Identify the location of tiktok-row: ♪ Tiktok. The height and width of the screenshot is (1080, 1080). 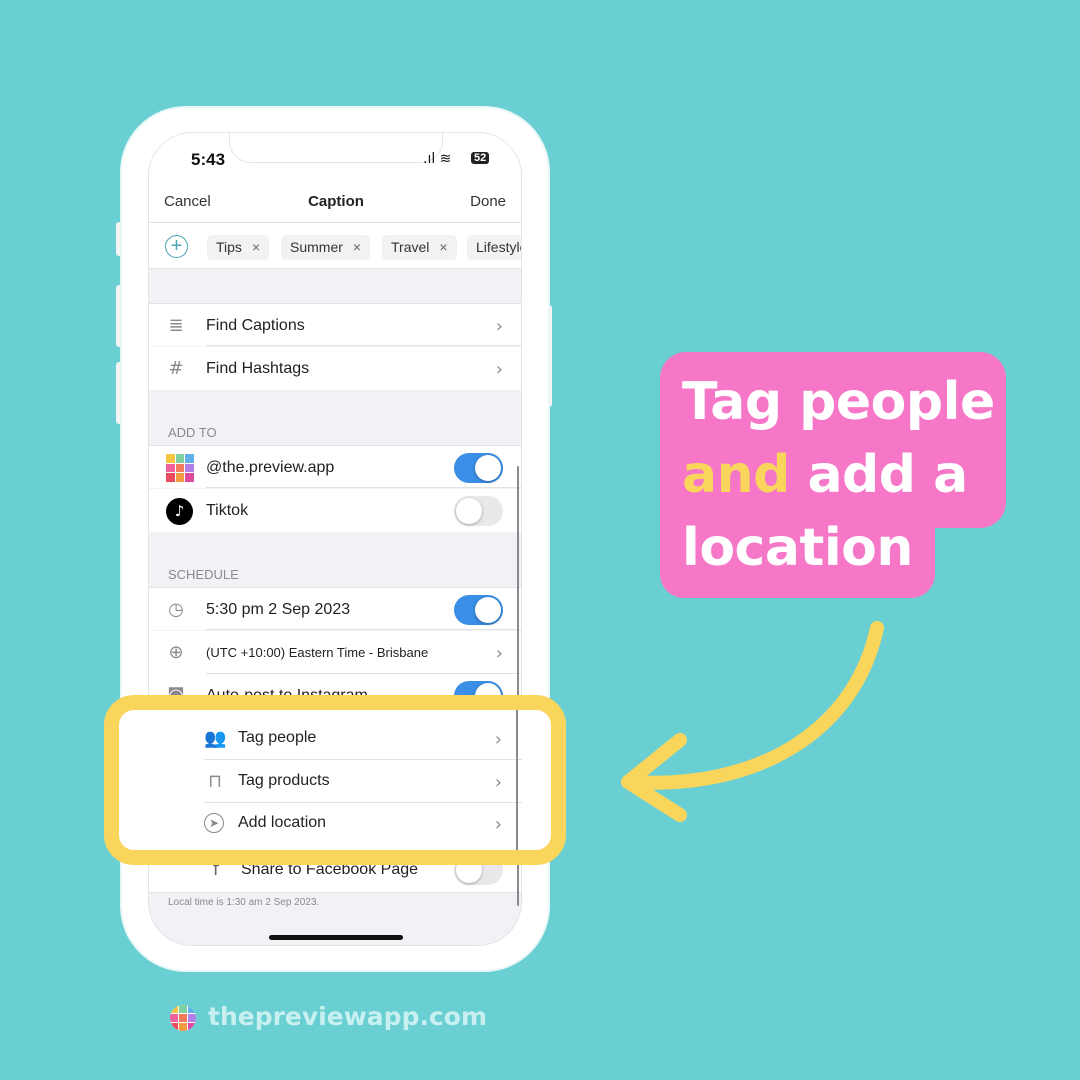
(335, 510).